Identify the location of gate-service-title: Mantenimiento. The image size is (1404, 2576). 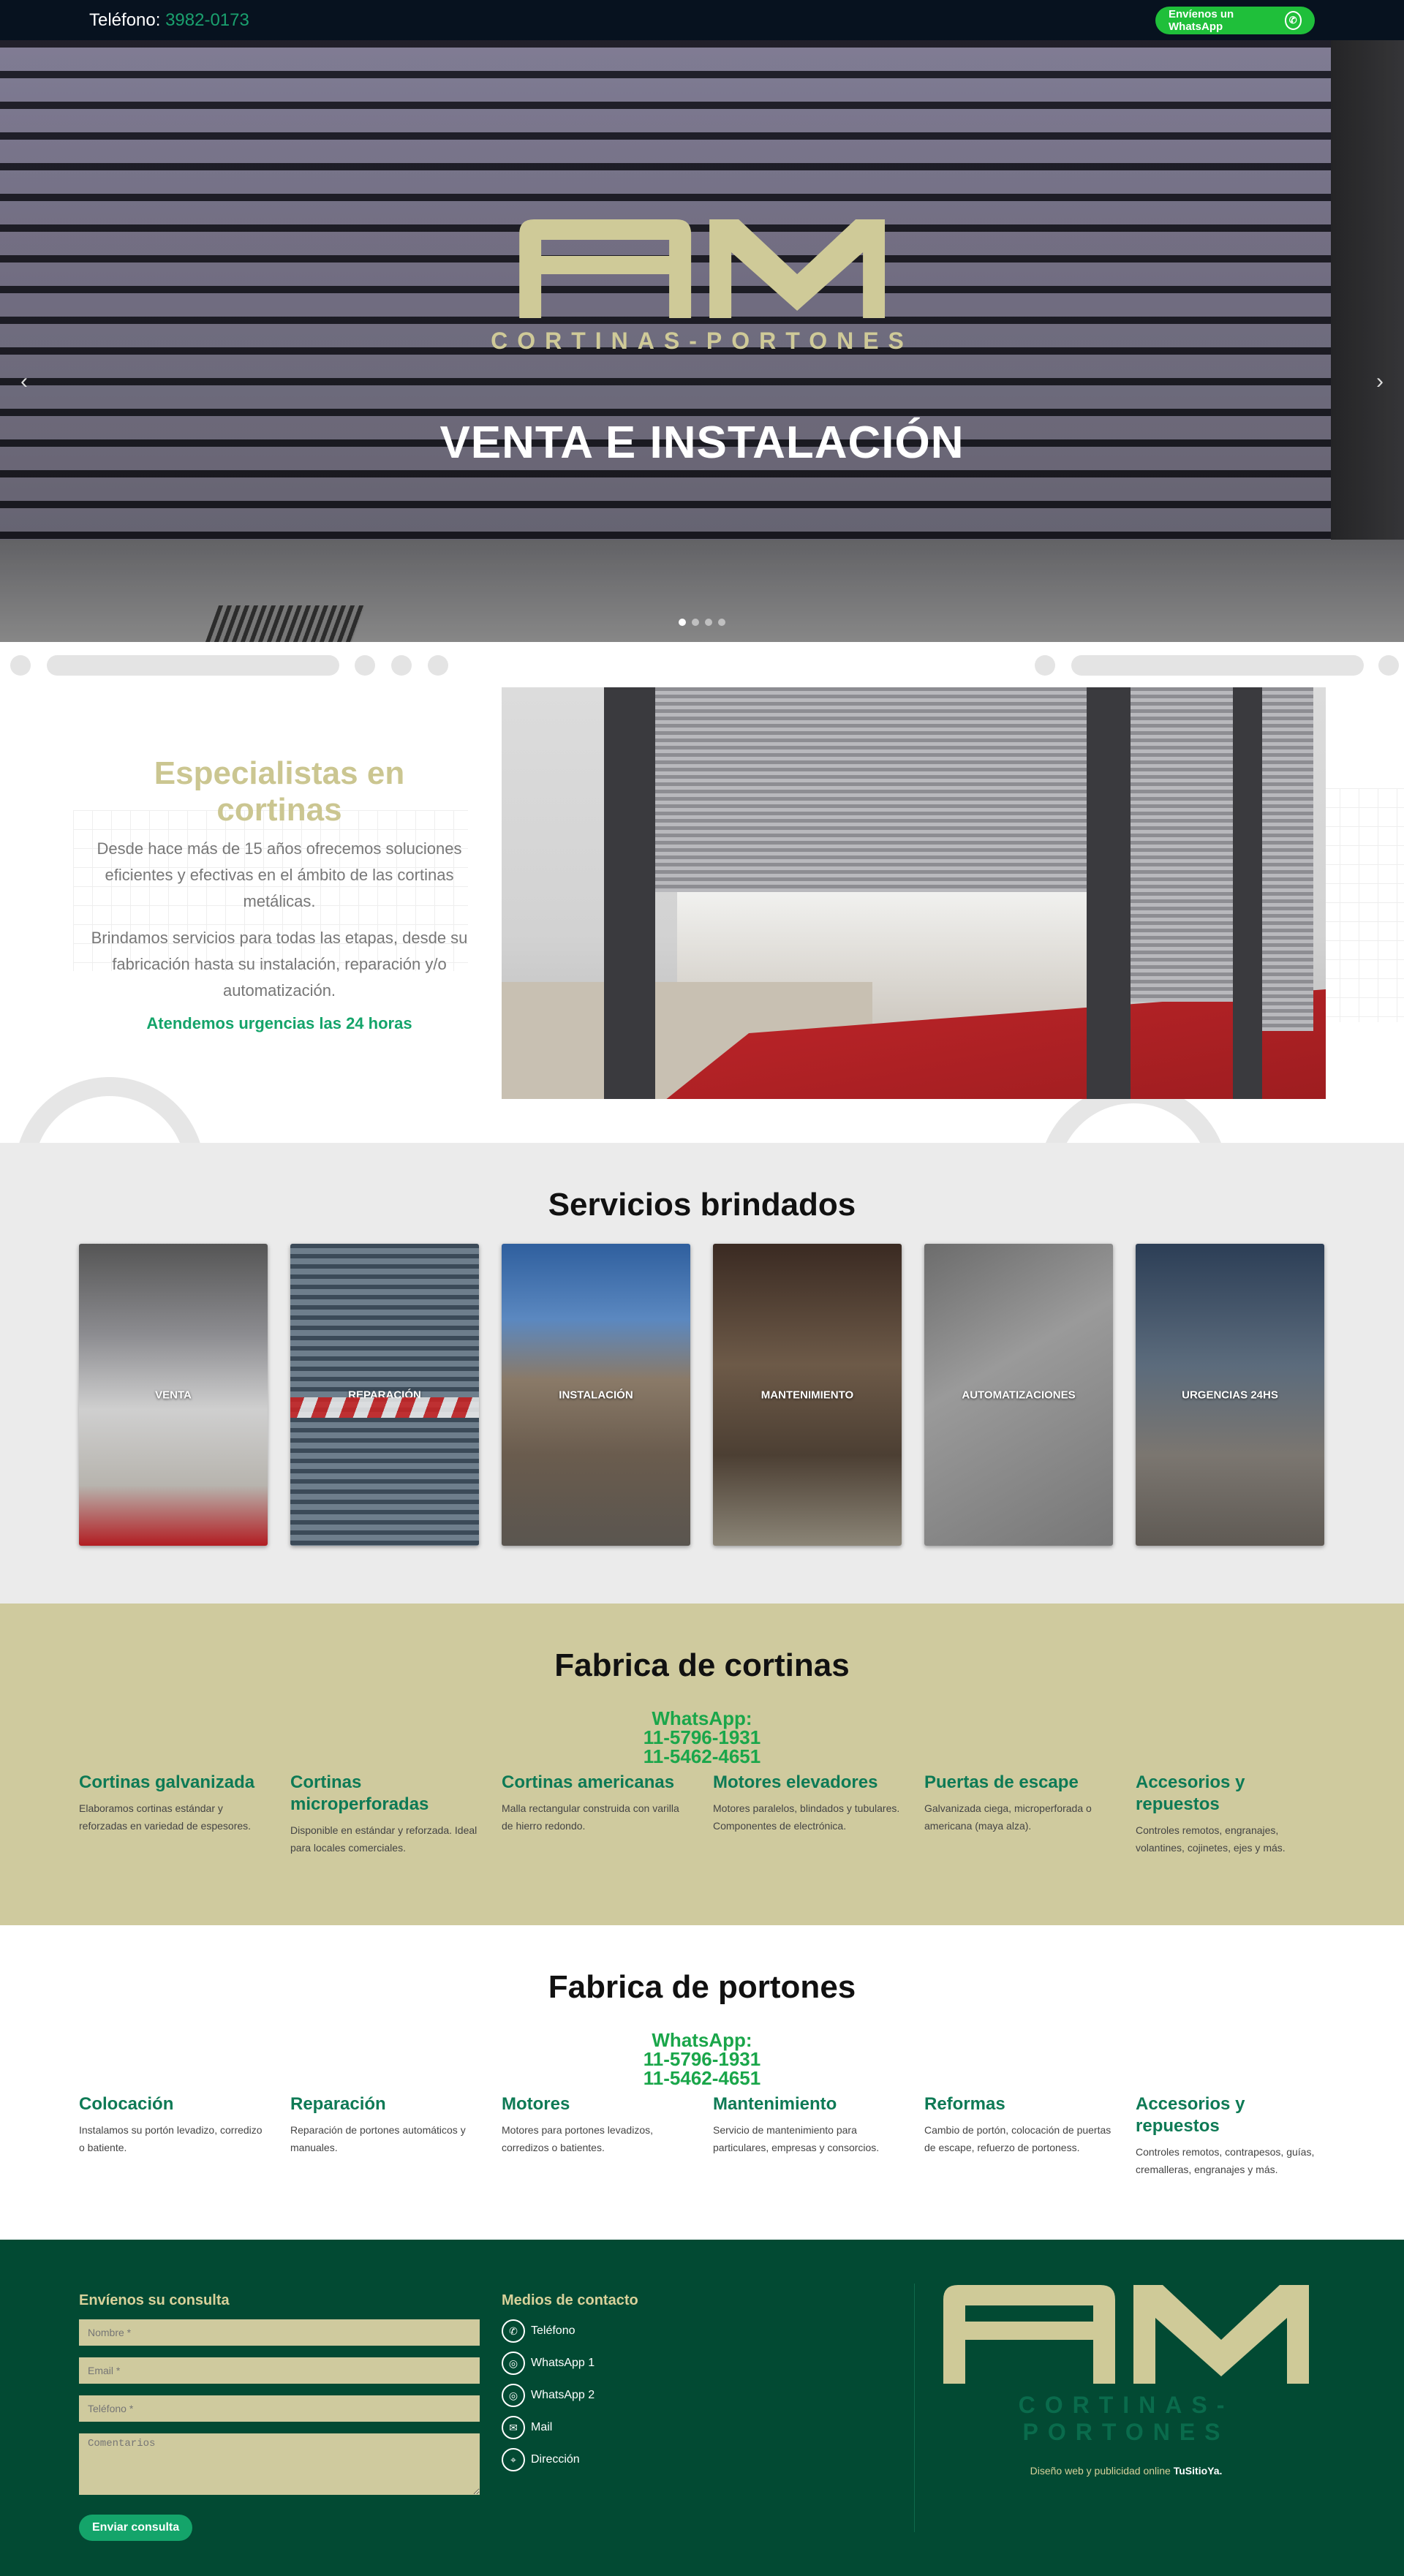
(775, 2104).